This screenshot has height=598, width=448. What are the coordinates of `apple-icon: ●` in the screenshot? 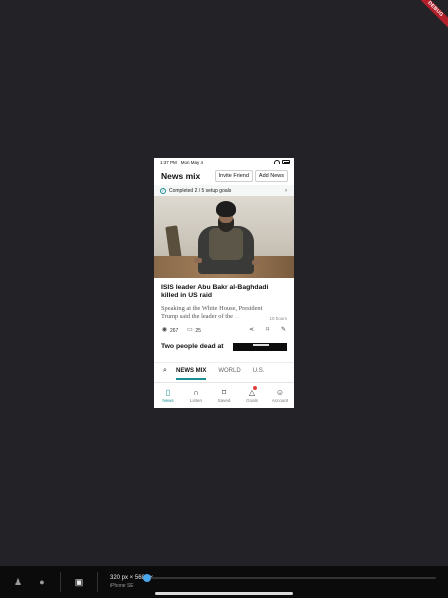 It's located at (42, 582).